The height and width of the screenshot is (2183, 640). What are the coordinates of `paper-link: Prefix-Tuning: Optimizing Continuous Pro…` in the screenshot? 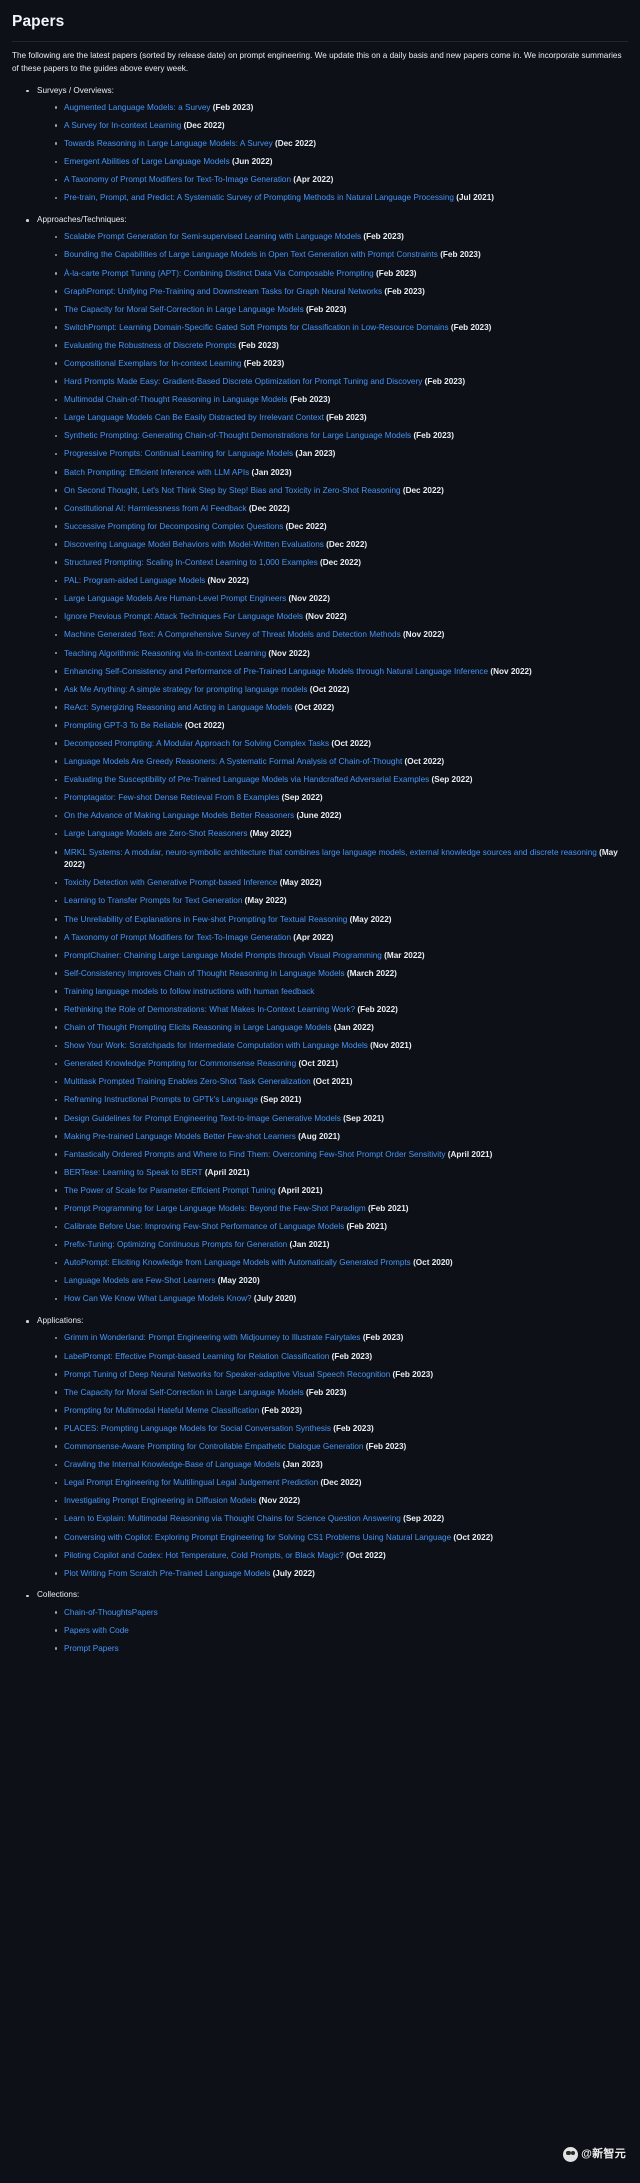 It's located at (175, 1244).